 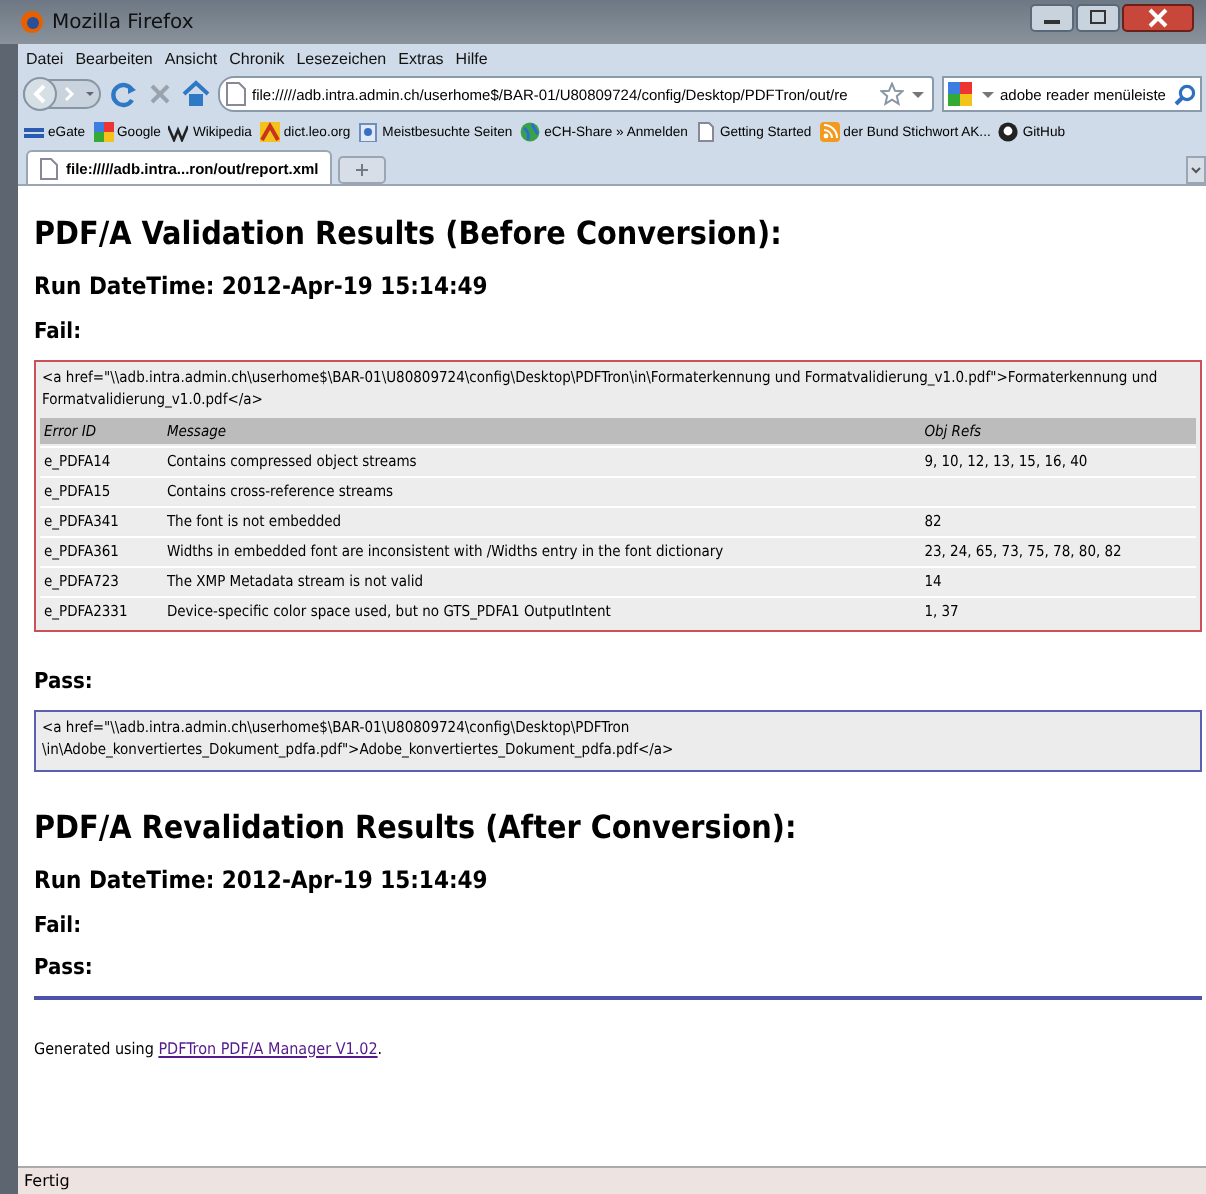 I want to click on minimize-icon, so click(x=1052, y=18).